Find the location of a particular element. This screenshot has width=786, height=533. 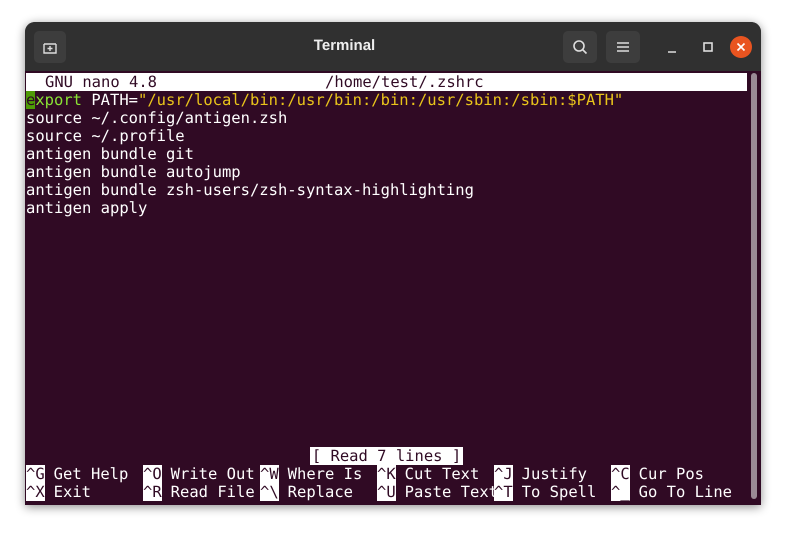

shortcut-key: ^T is located at coordinates (503, 492).